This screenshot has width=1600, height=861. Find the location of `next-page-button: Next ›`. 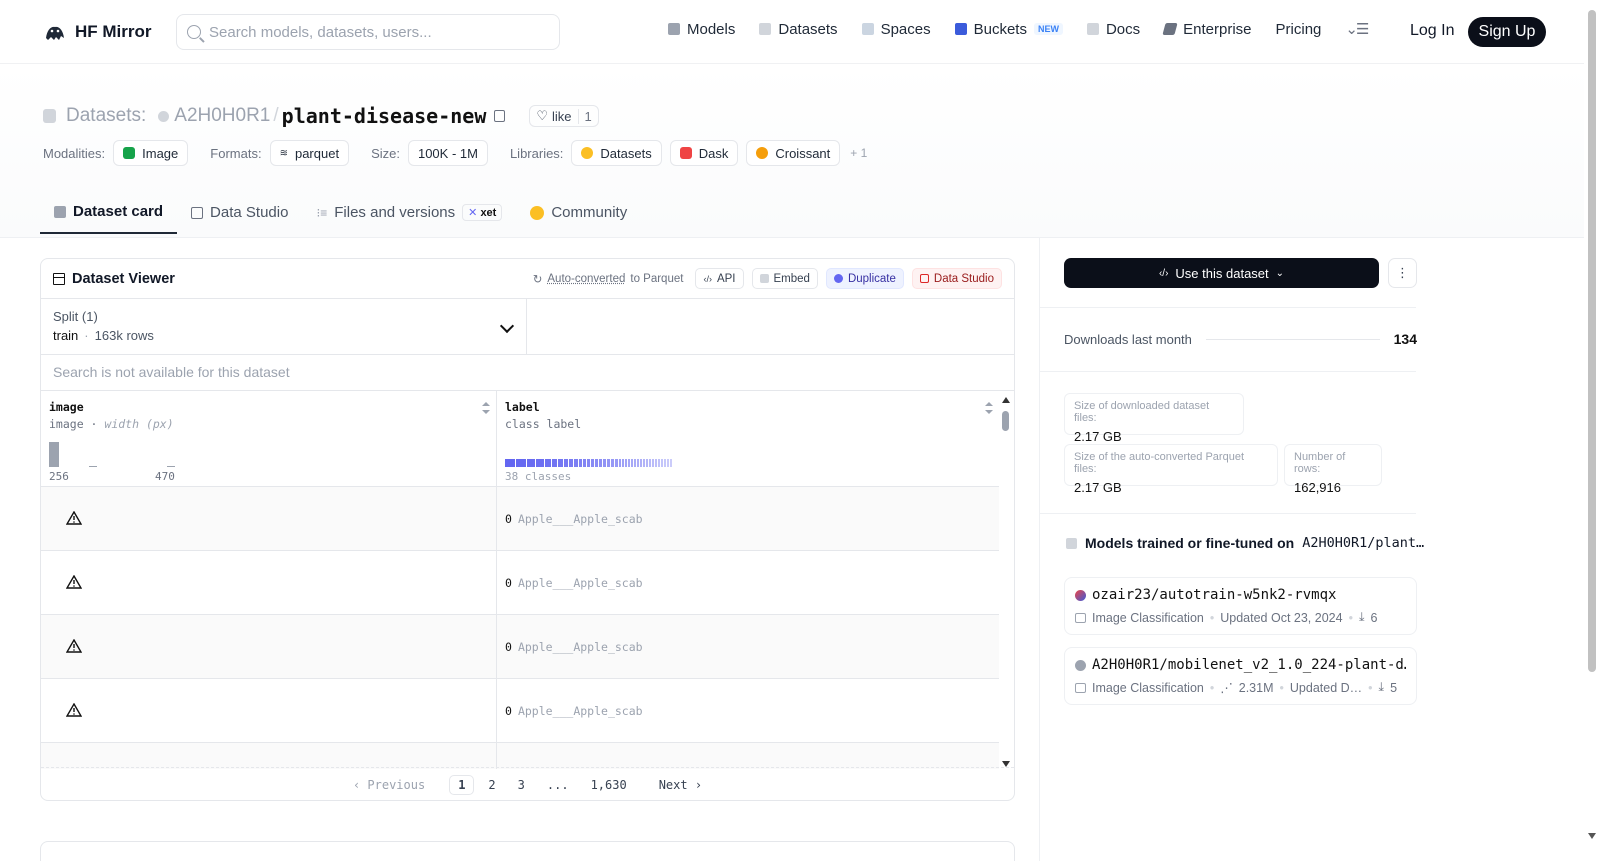

next-page-button: Next › is located at coordinates (680, 785).